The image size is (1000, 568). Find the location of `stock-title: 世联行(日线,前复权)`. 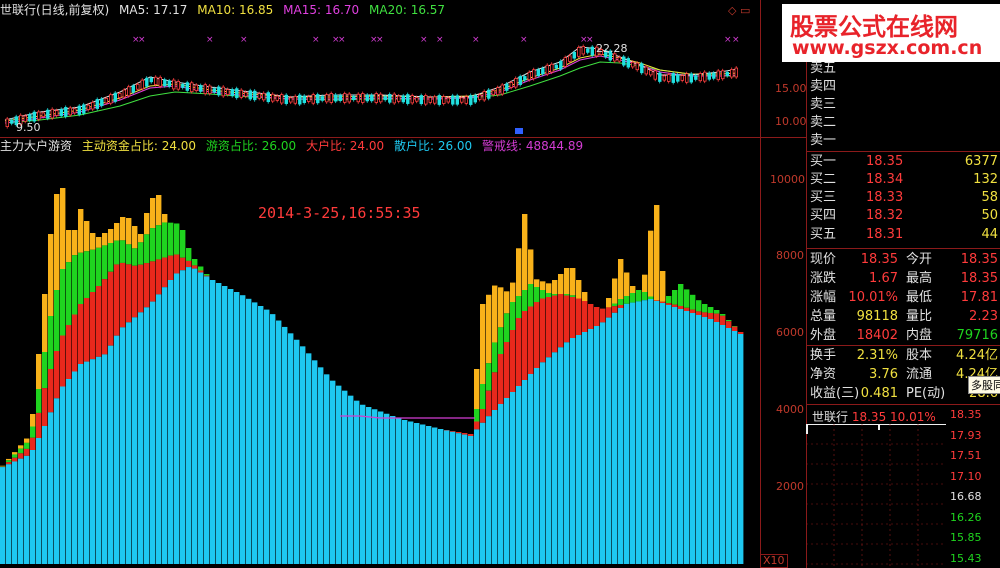

stock-title: 世联行(日线,前复权) is located at coordinates (54, 10).